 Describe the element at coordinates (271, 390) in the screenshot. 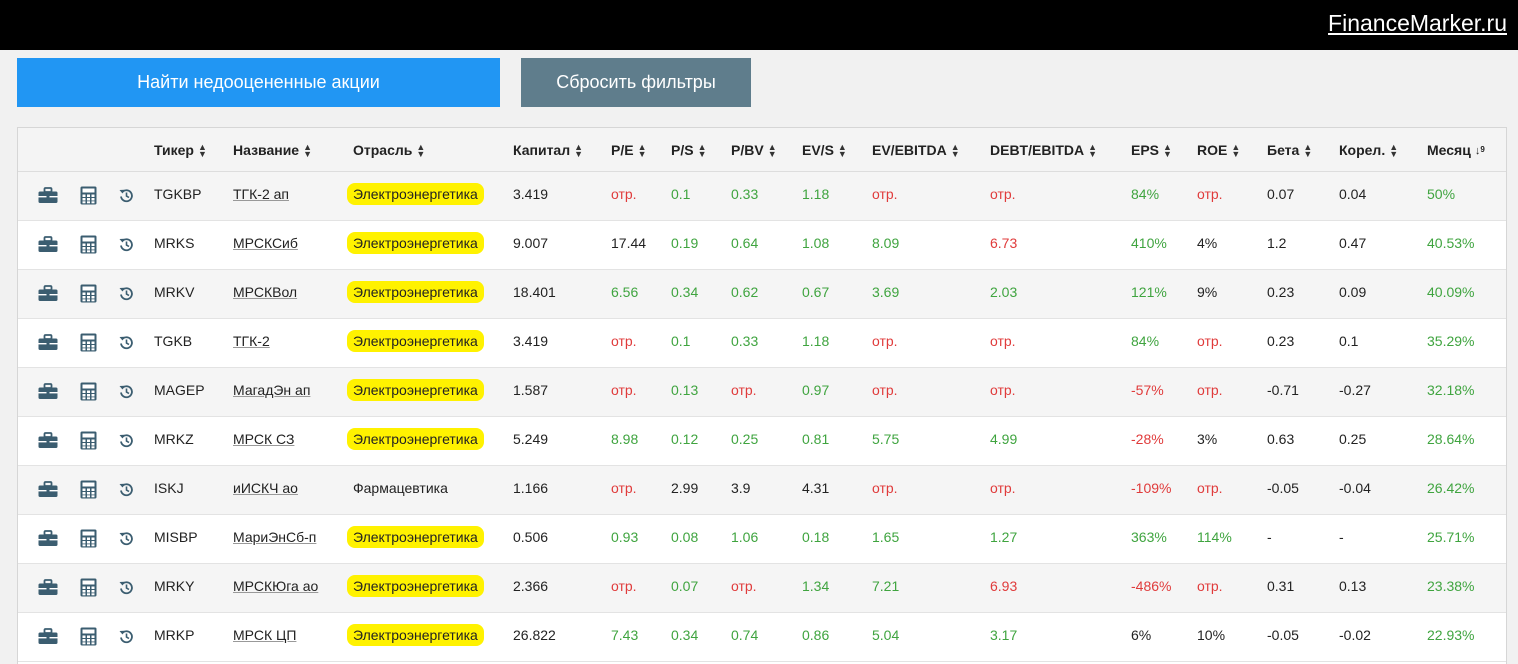

I see `stock-name-link: МагадЭн ап` at that location.